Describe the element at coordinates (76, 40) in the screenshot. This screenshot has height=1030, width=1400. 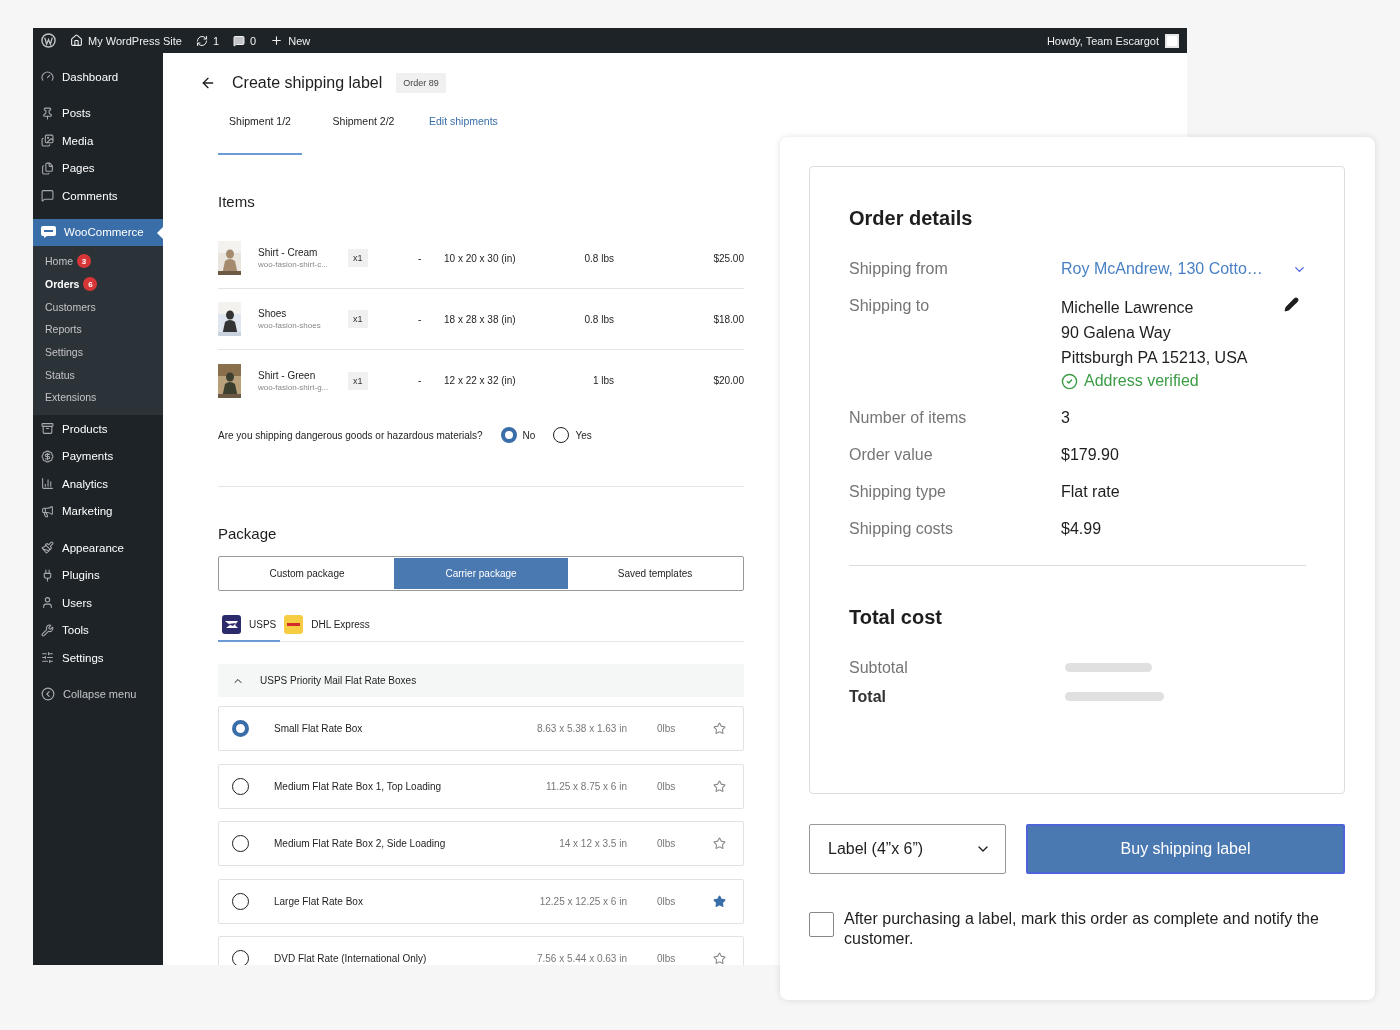
I see `home-icon` at that location.